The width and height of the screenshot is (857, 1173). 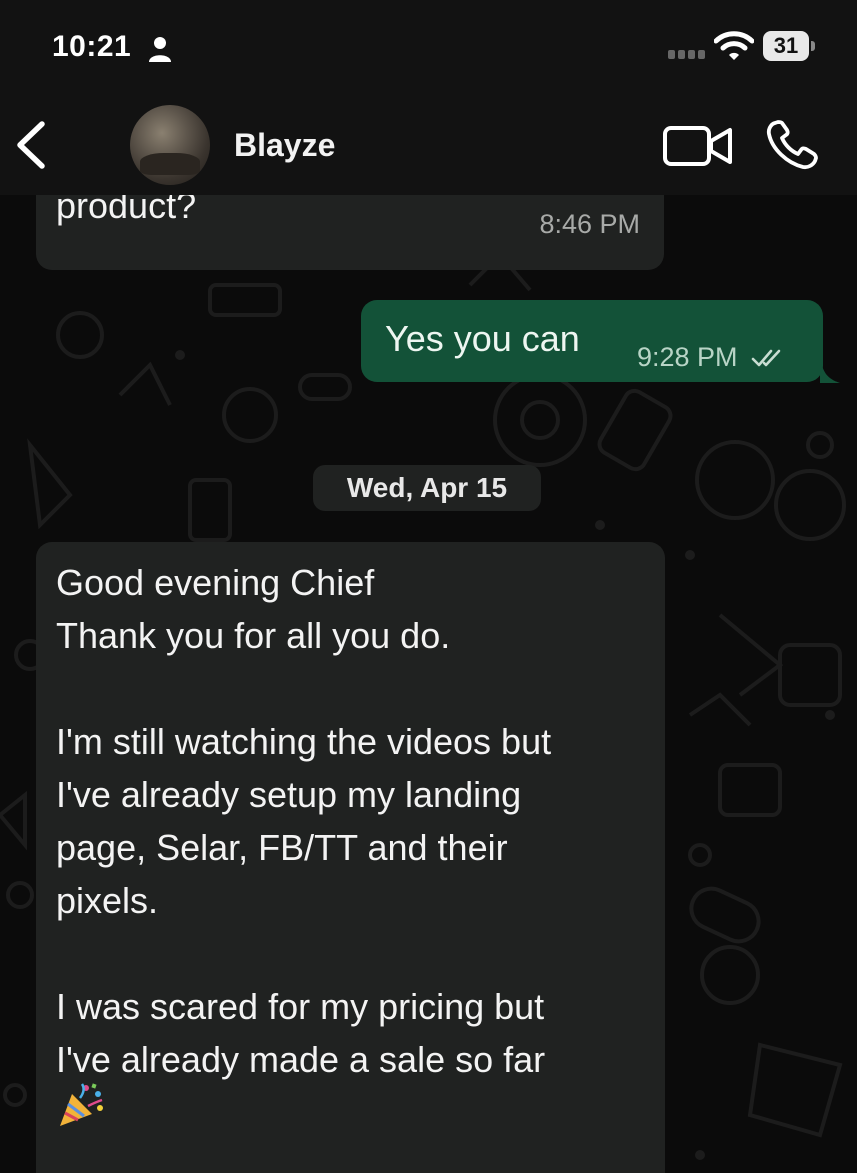 I want to click on message-line: I'm still watching the videos but, so click(x=304, y=741).